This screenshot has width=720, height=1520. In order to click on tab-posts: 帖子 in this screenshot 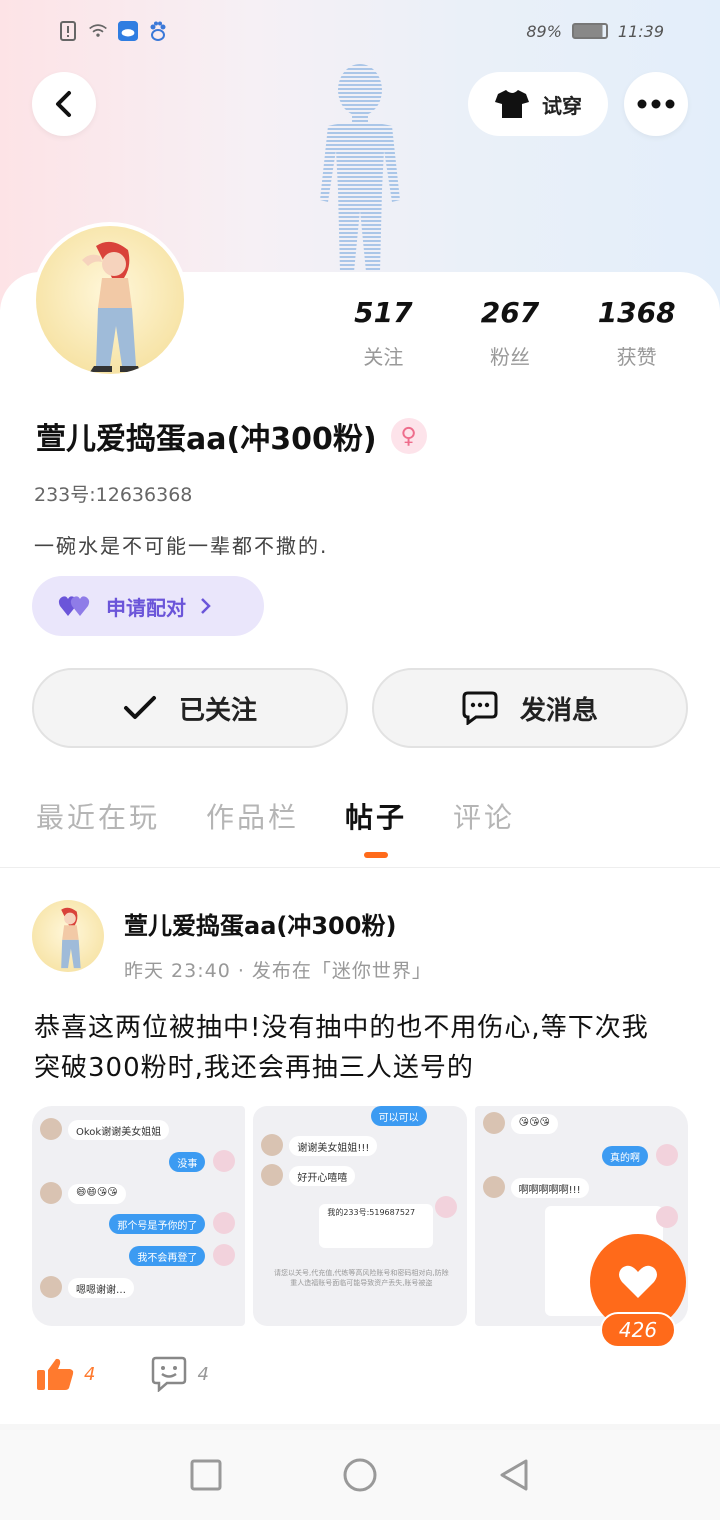, I will do `click(376, 826)`.